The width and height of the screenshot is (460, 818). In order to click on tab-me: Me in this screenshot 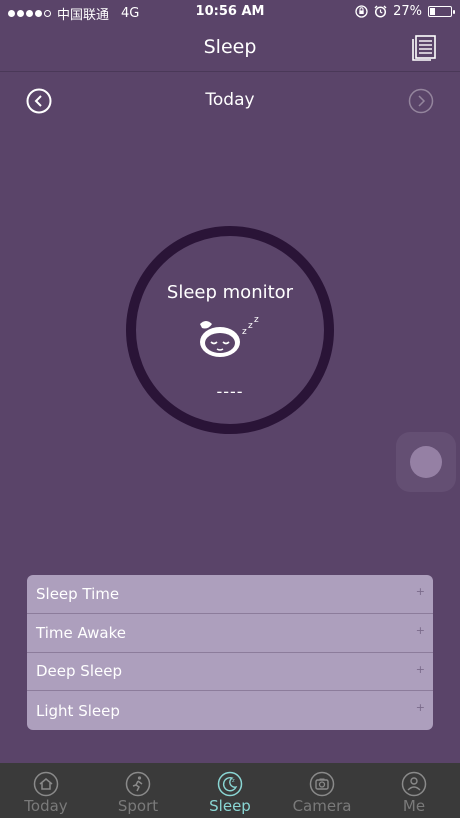, I will do `click(414, 790)`.